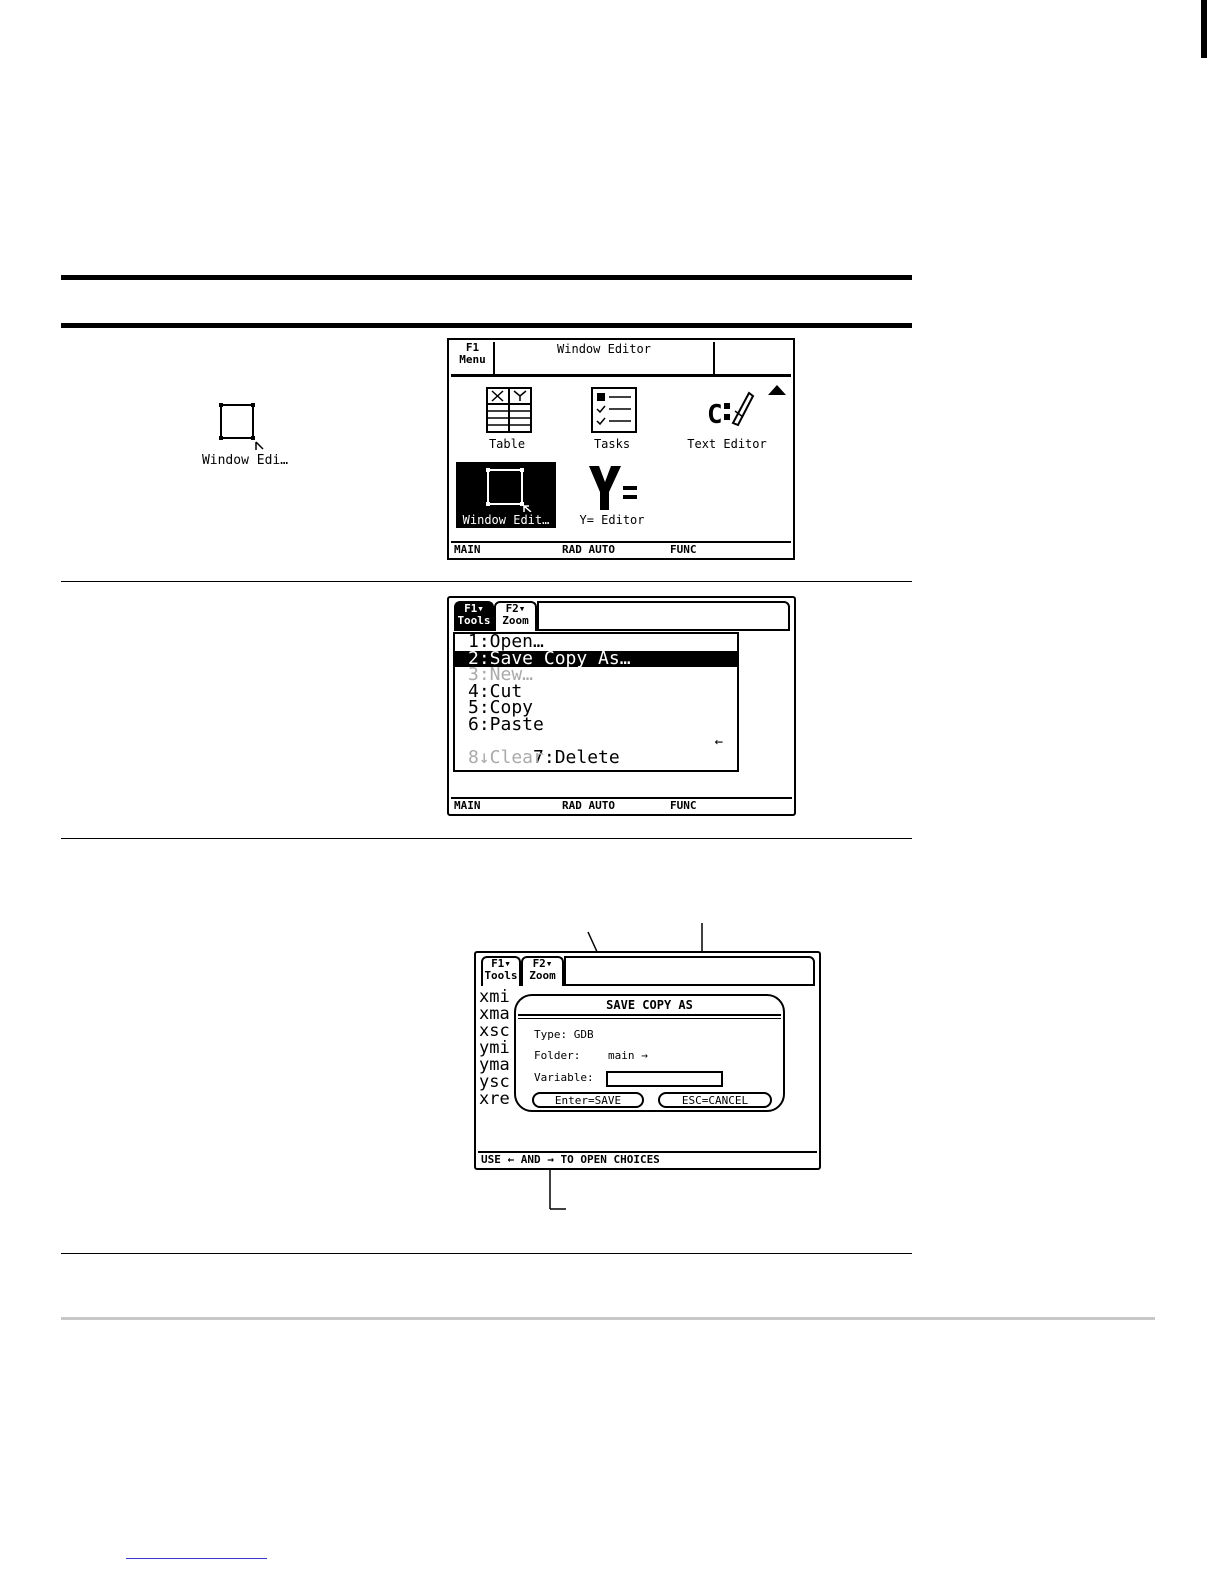 The image size is (1224, 1584). I want to click on screen-title: Window Editor, so click(605, 358).